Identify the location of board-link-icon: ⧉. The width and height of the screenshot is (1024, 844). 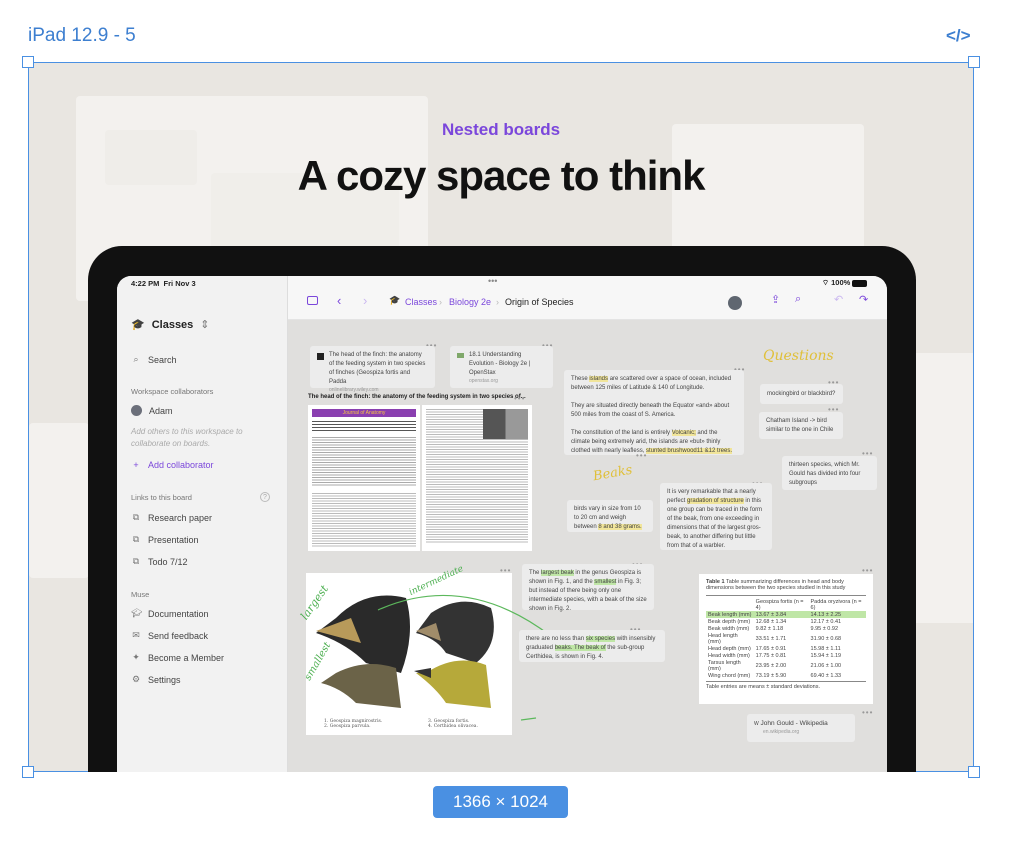
(136, 561).